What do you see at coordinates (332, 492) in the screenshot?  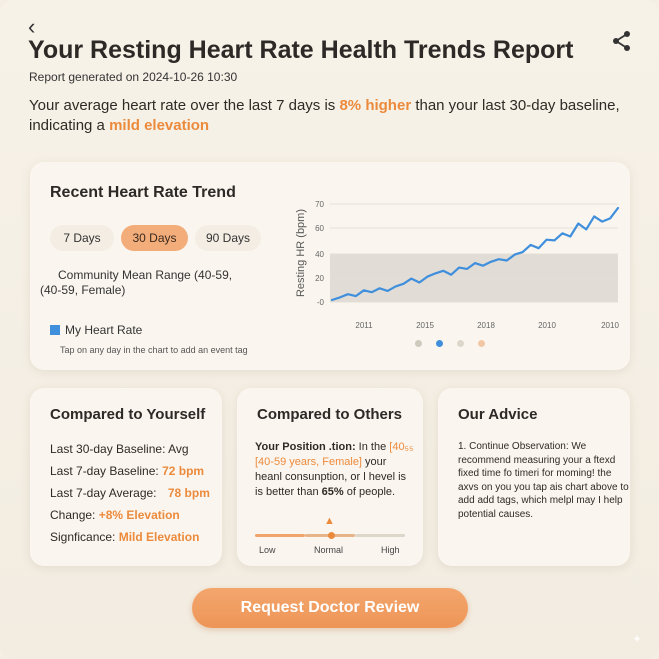 I see `position-percent: 65%` at bounding box center [332, 492].